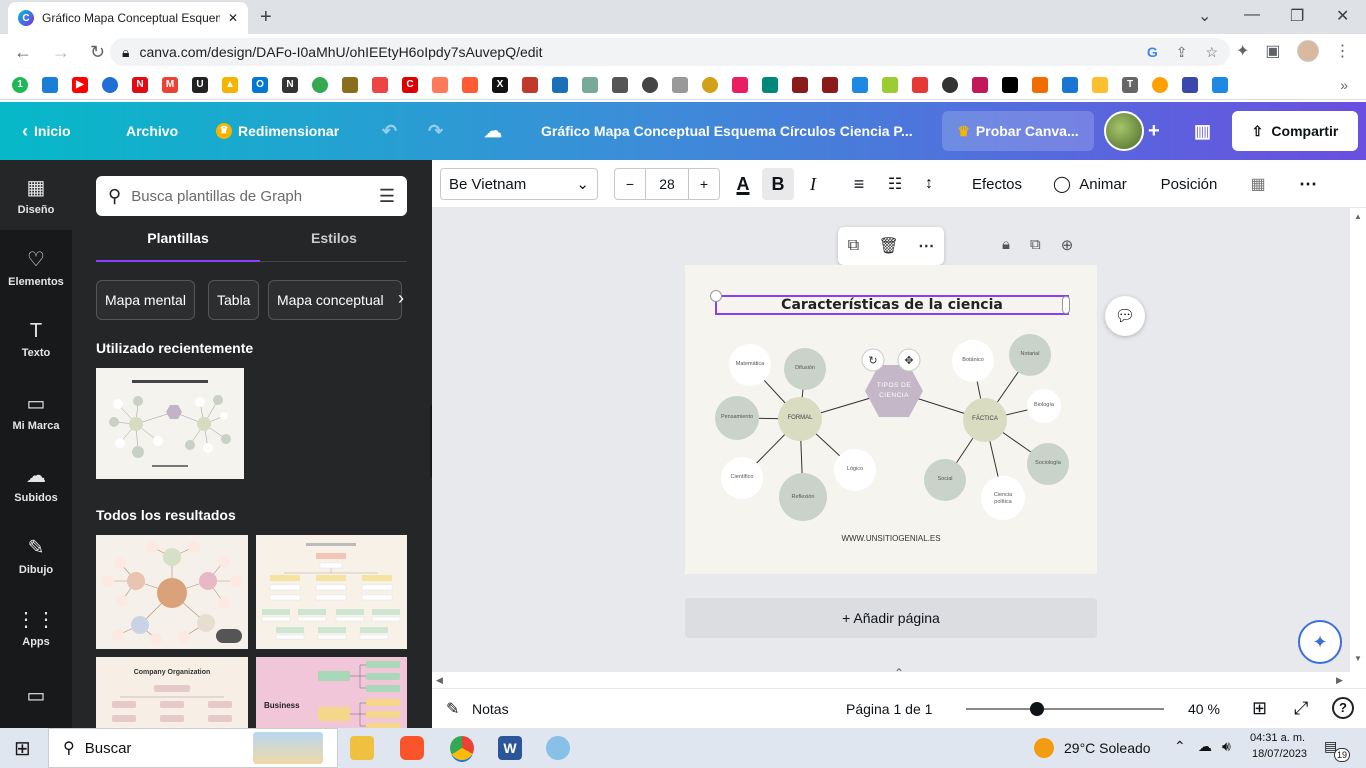 This screenshot has height=768, width=1366. What do you see at coordinates (1358, 448) in the screenshot?
I see `vertical-scrollbar: ▲ ▼` at bounding box center [1358, 448].